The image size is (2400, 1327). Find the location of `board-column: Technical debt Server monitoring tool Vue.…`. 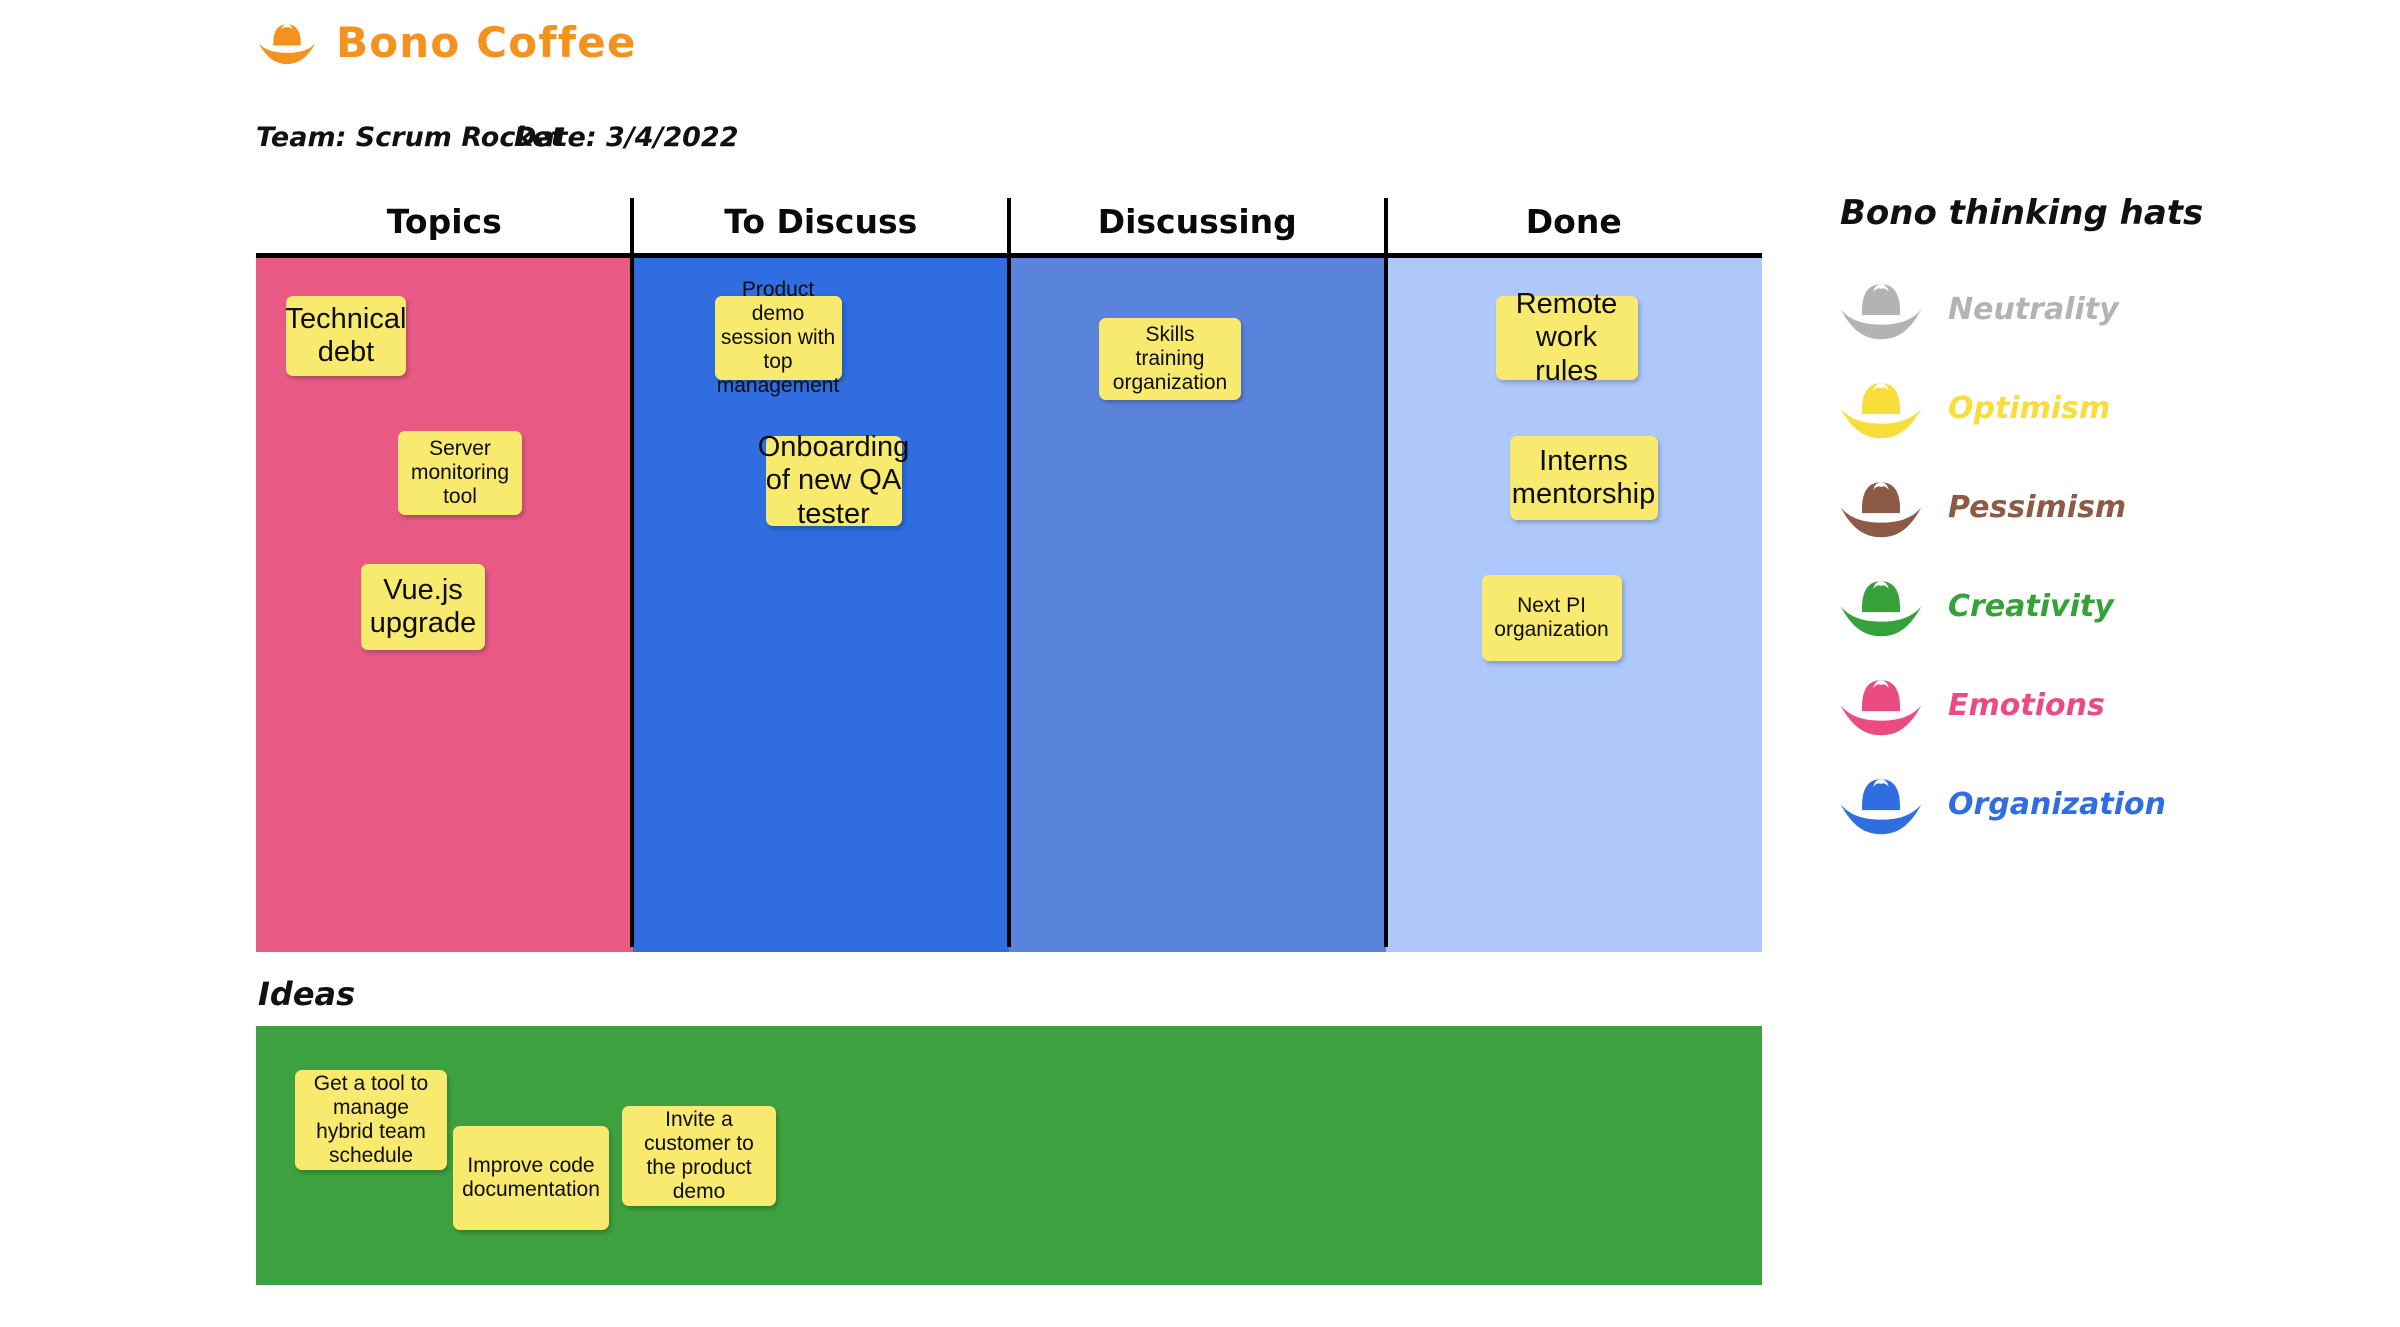

board-column: Technical debt Server monitoring tool Vue.… is located at coordinates (444, 605).